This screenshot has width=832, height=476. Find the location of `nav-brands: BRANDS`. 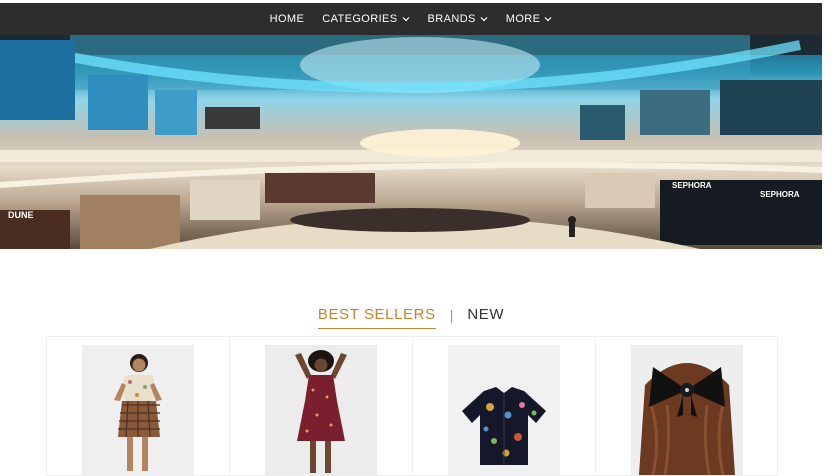

nav-brands: BRANDS is located at coordinates (458, 19).